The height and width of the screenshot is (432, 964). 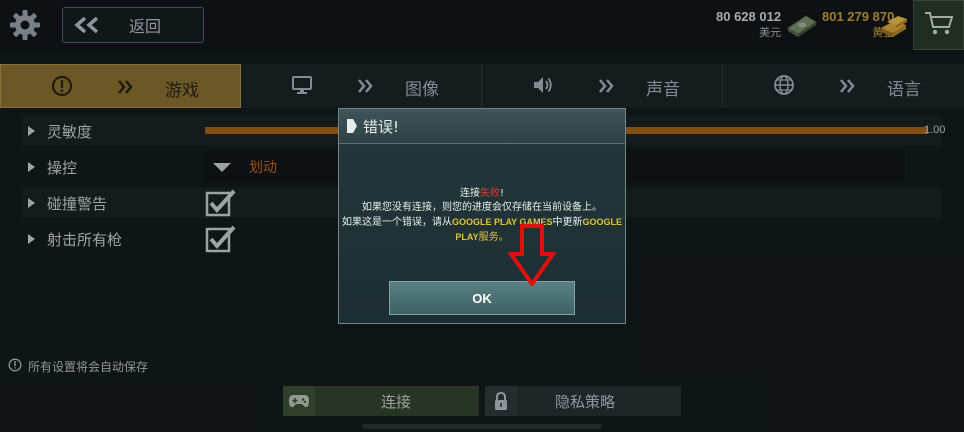 I want to click on message-line-2: 如果您没有连接，则您的进度会仅存储在当前设备上。, so click(x=482, y=207).